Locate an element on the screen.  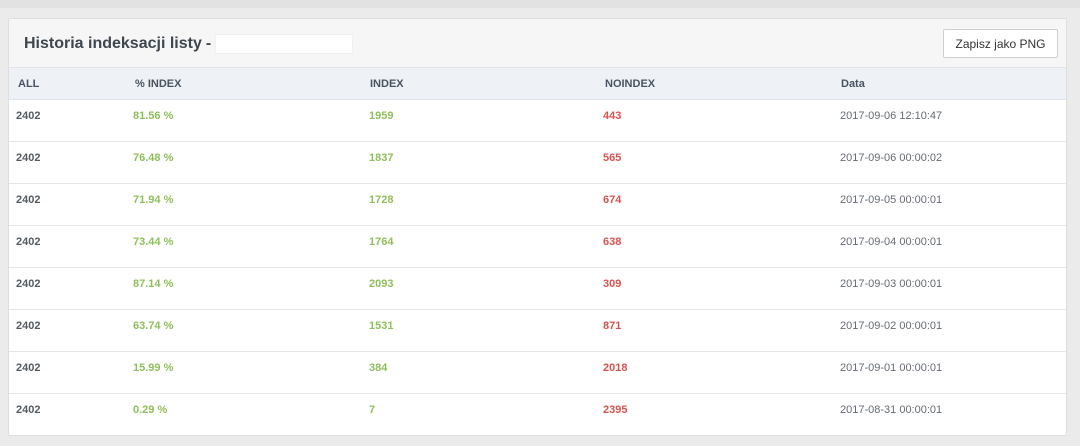
cell-index: 1531 is located at coordinates (381, 326).